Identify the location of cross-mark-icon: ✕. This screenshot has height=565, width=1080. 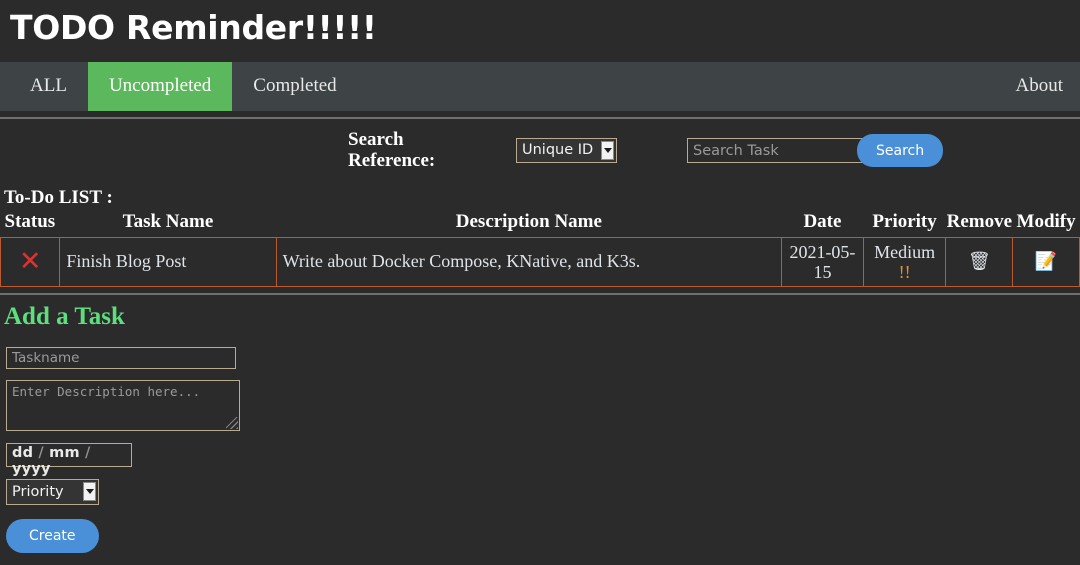
(30, 261).